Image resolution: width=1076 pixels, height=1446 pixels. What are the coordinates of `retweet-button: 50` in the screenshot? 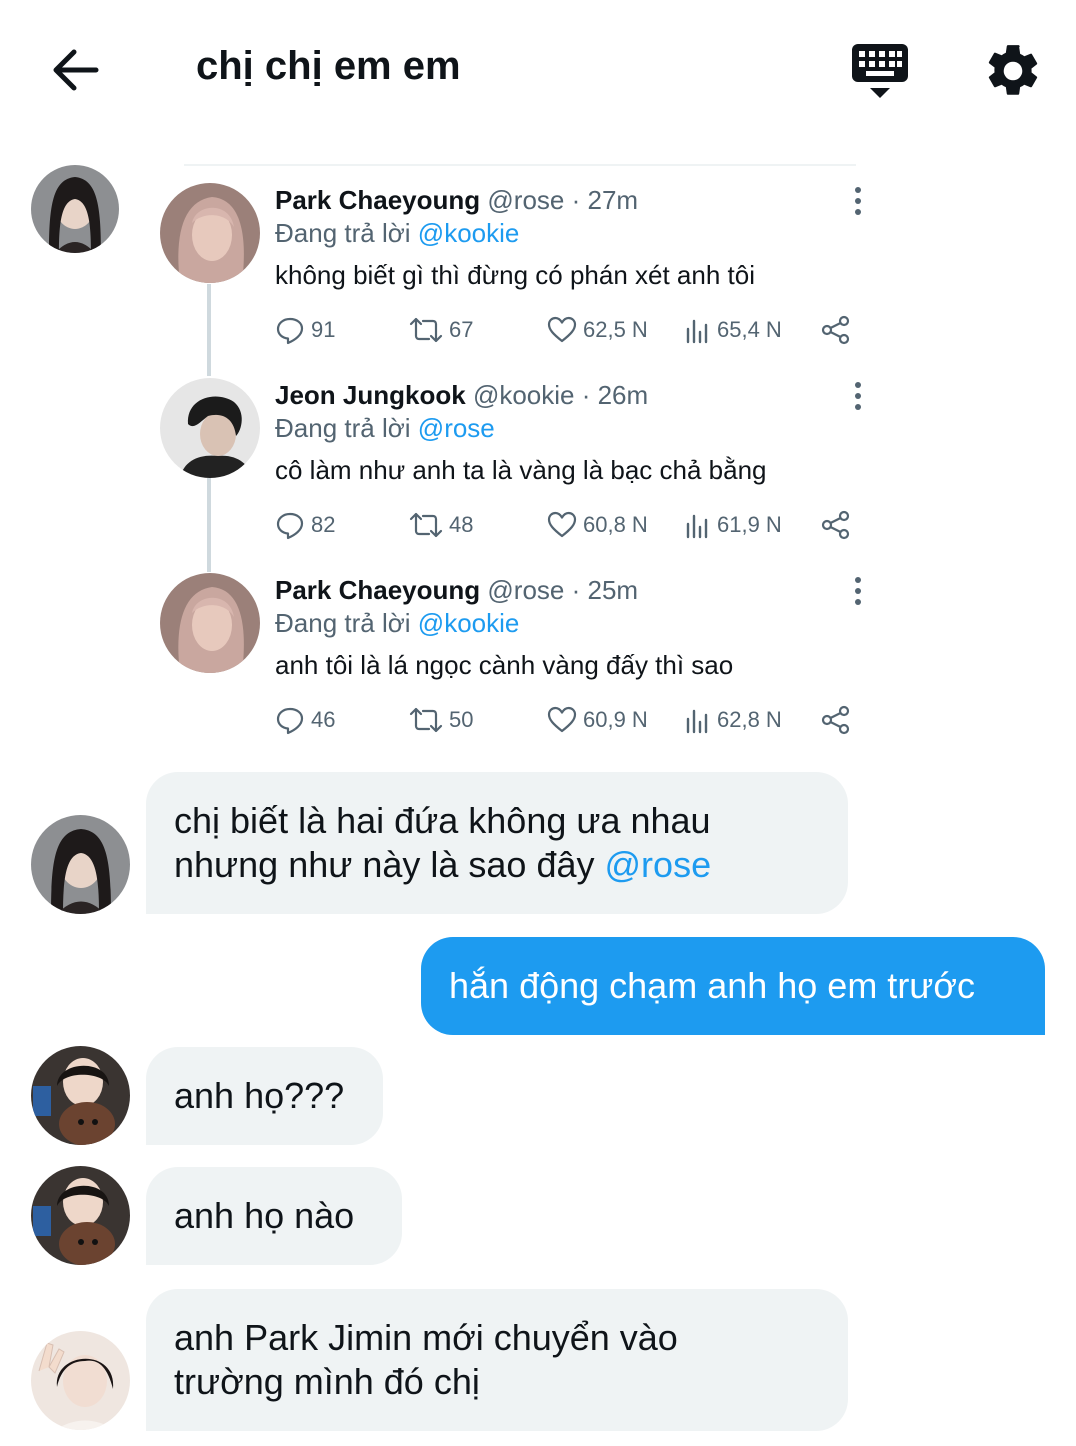 It's located at (441, 720).